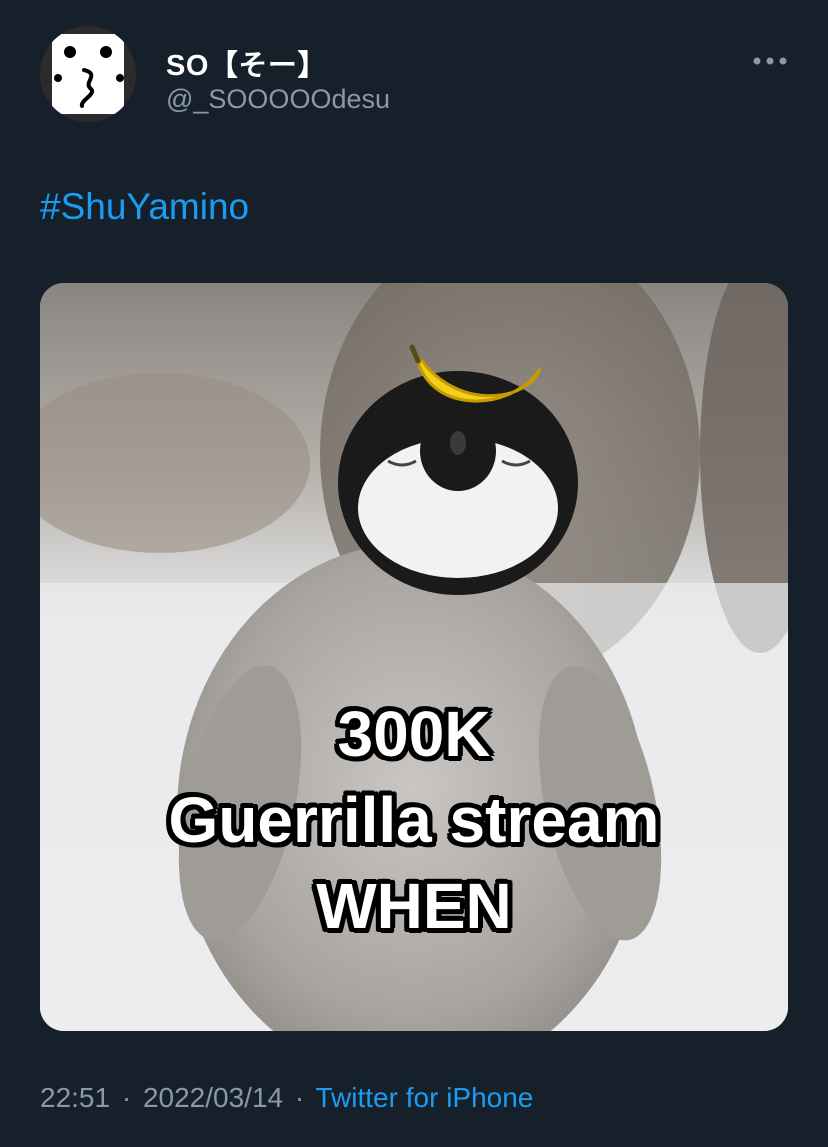 Image resolution: width=828 pixels, height=1147 pixels. I want to click on tweet-time: 22:51, so click(75, 1097).